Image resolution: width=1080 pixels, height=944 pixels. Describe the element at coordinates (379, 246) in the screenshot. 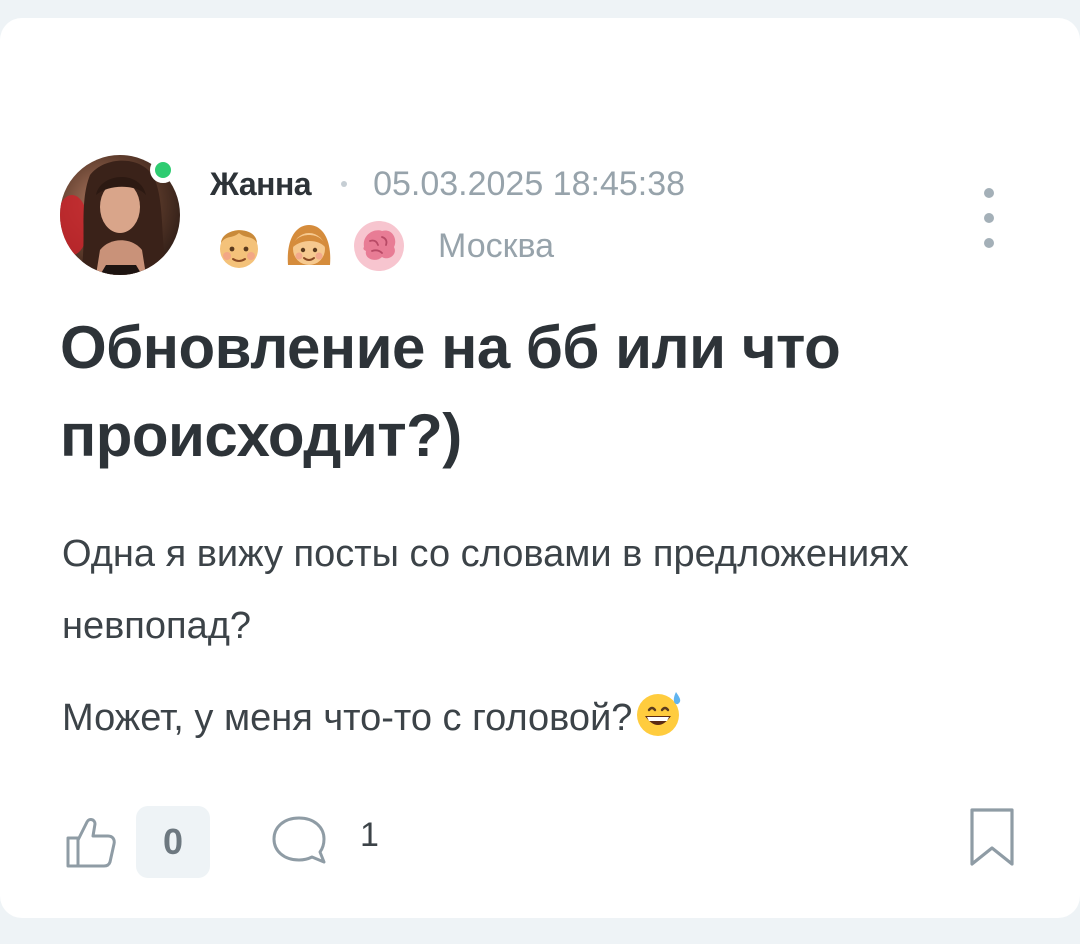

I see `brain-emoji-icon` at that location.